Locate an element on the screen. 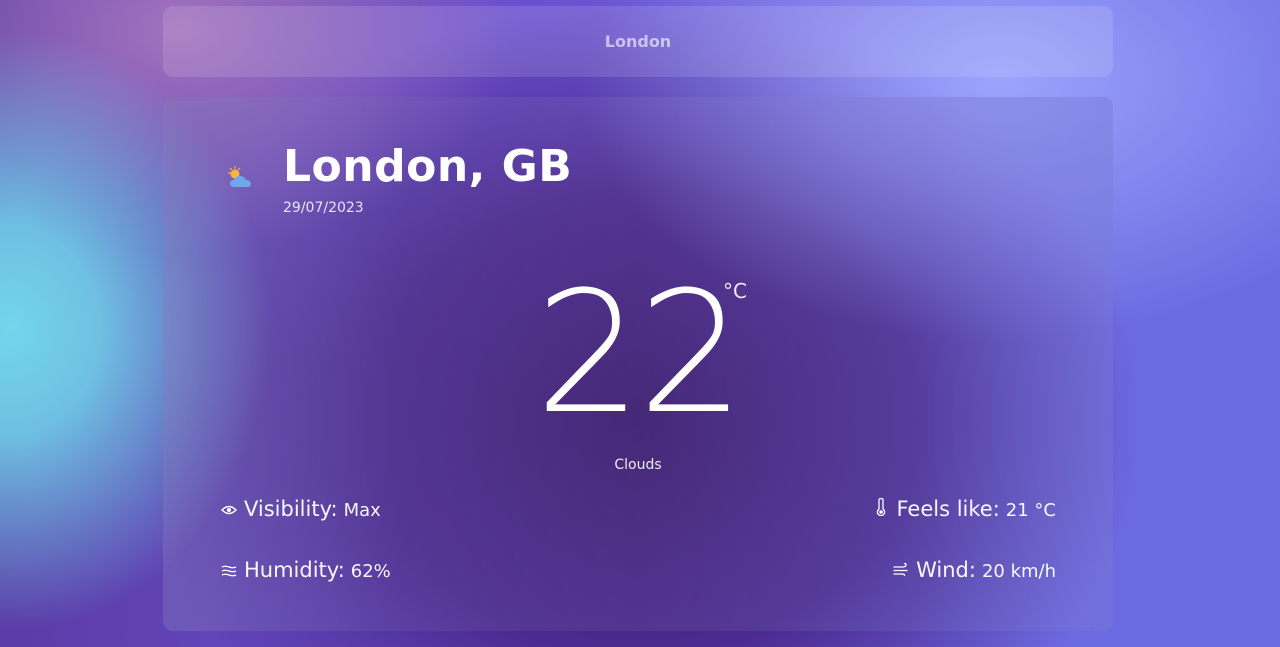 Image resolution: width=1280 pixels, height=647 pixels. humidity-value: 62% is located at coordinates (370, 571).